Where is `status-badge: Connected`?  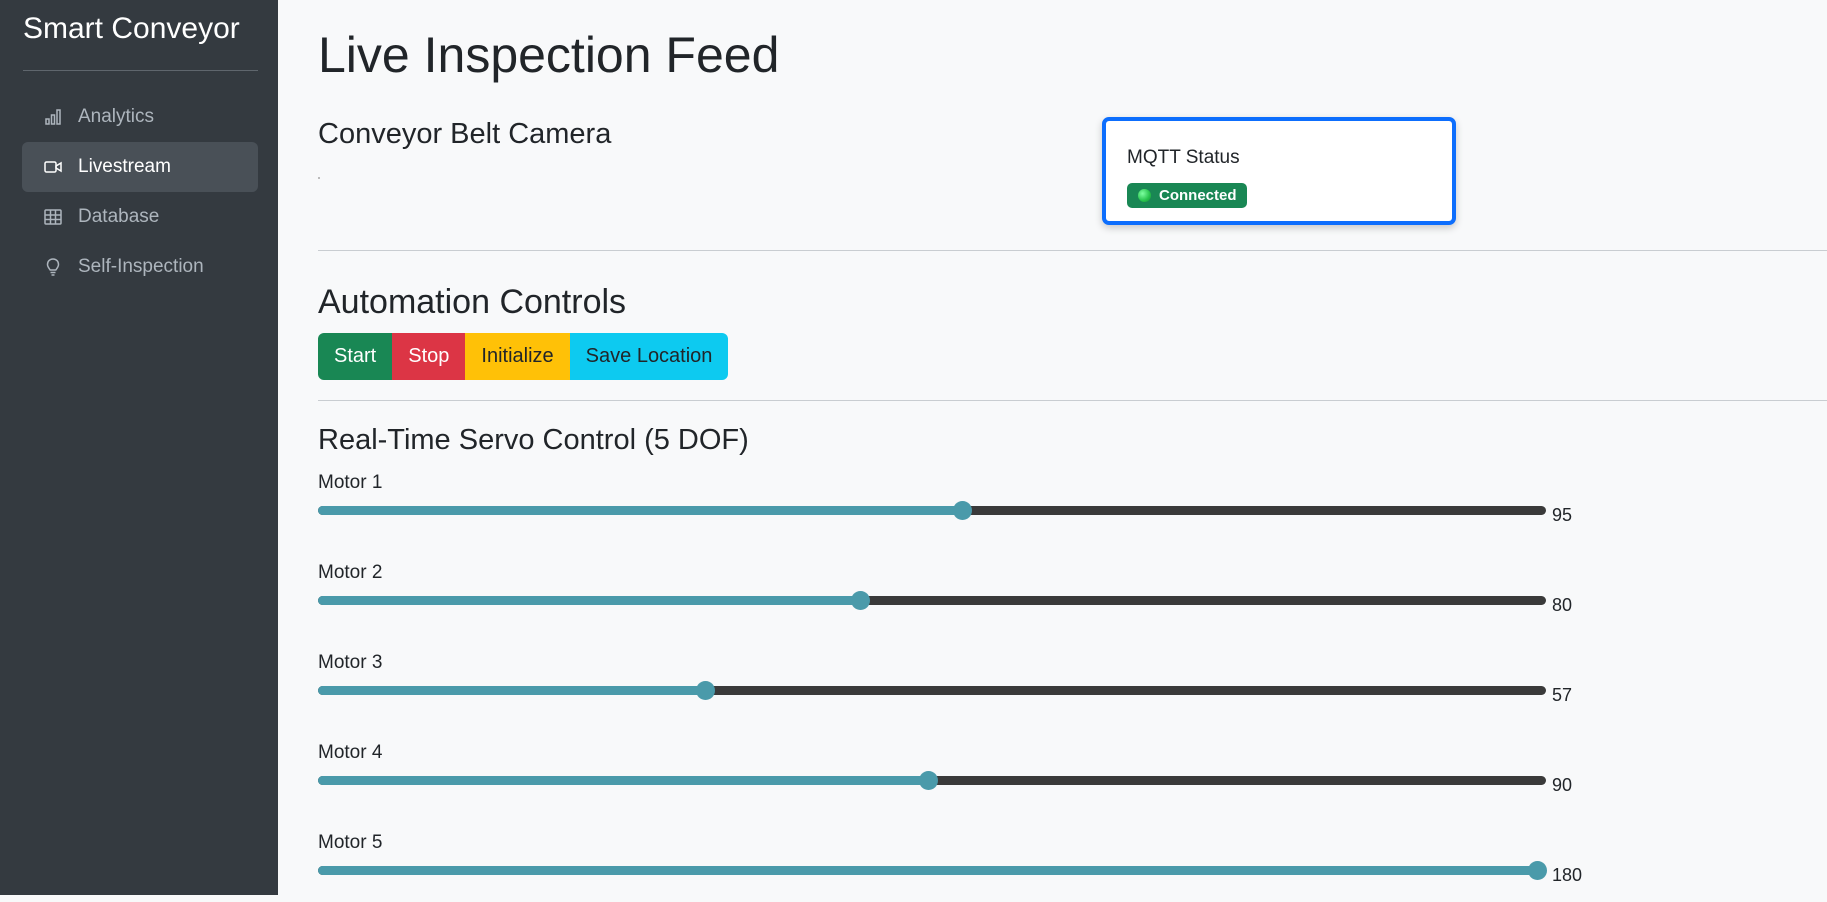 status-badge: Connected is located at coordinates (1187, 195).